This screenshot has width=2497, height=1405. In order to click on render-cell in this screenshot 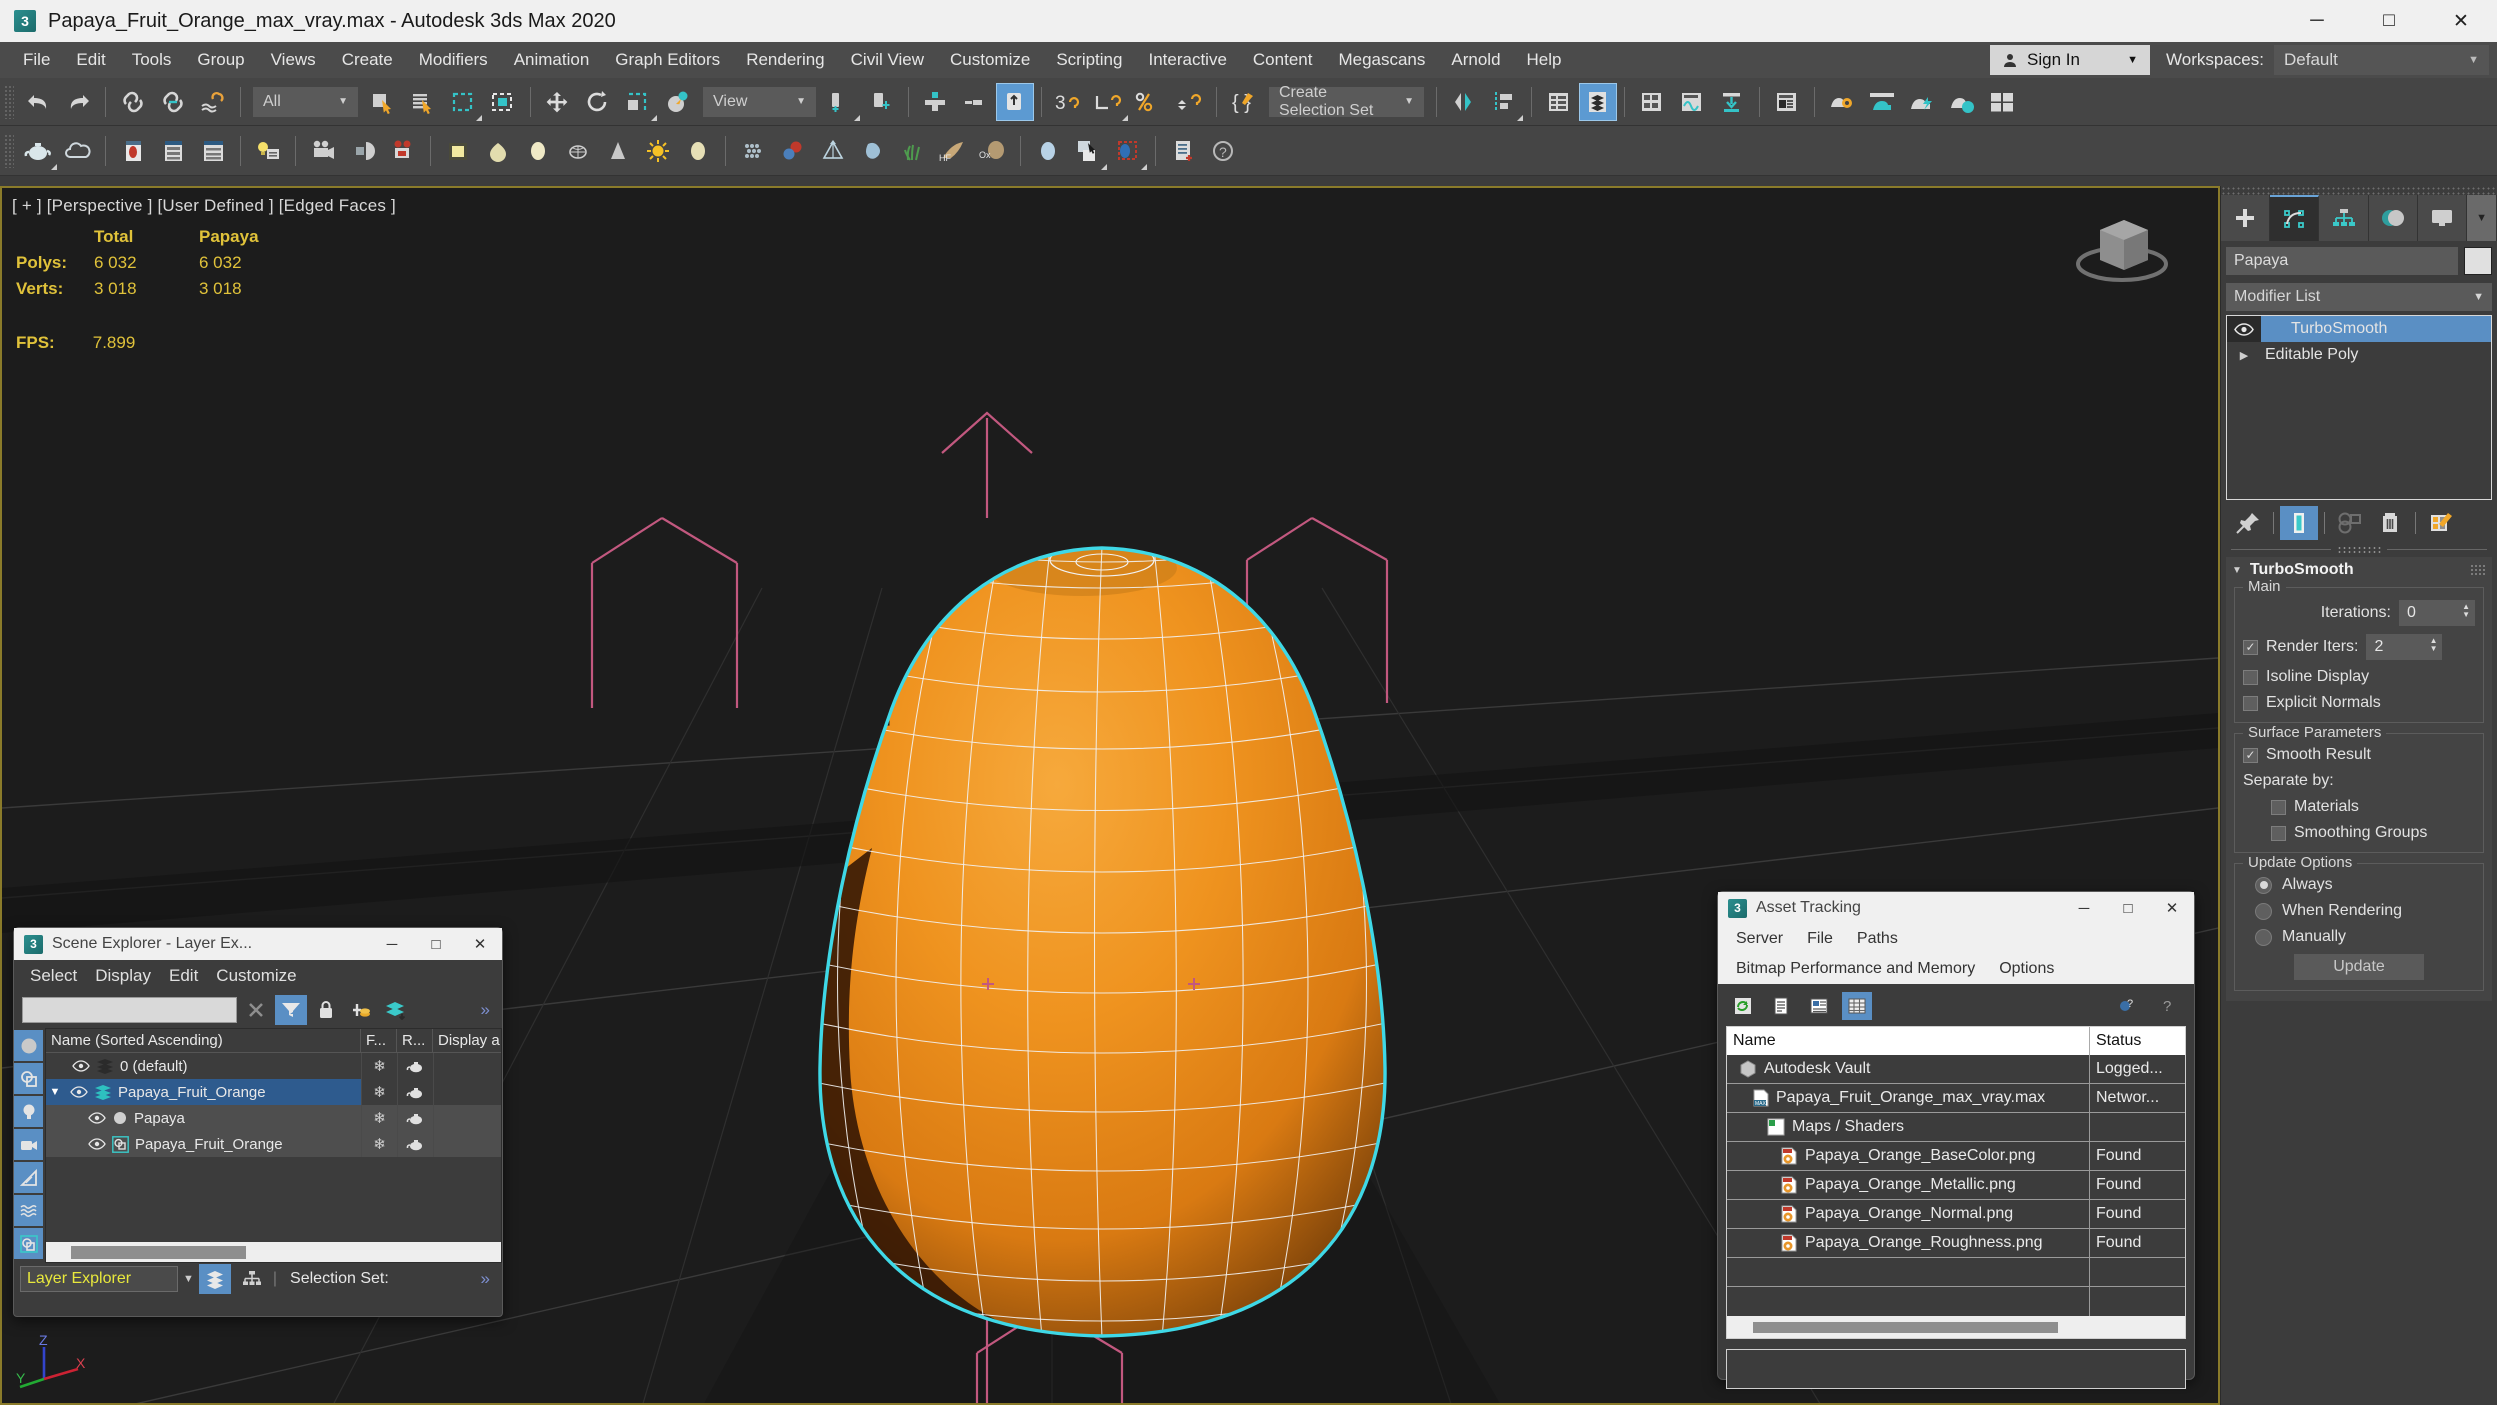, I will do `click(415, 1118)`.